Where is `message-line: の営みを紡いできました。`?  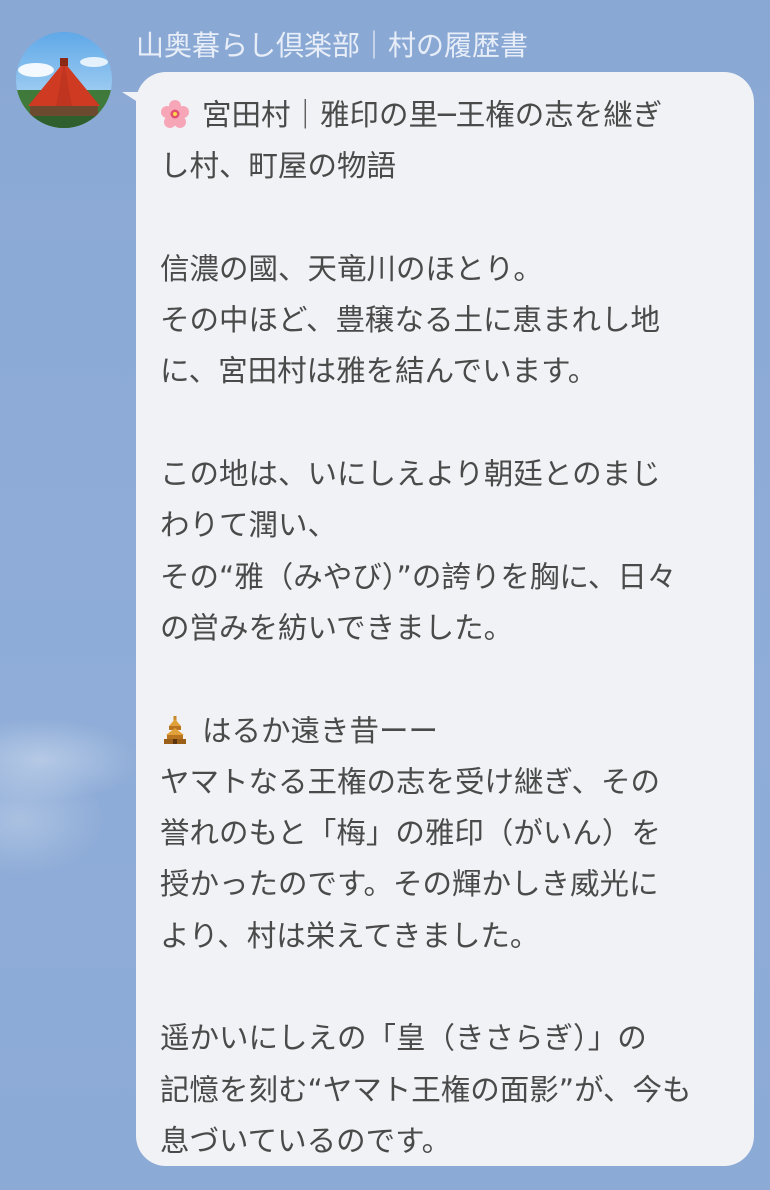 message-line: の営みを紡いできました。 is located at coordinates (337, 627).